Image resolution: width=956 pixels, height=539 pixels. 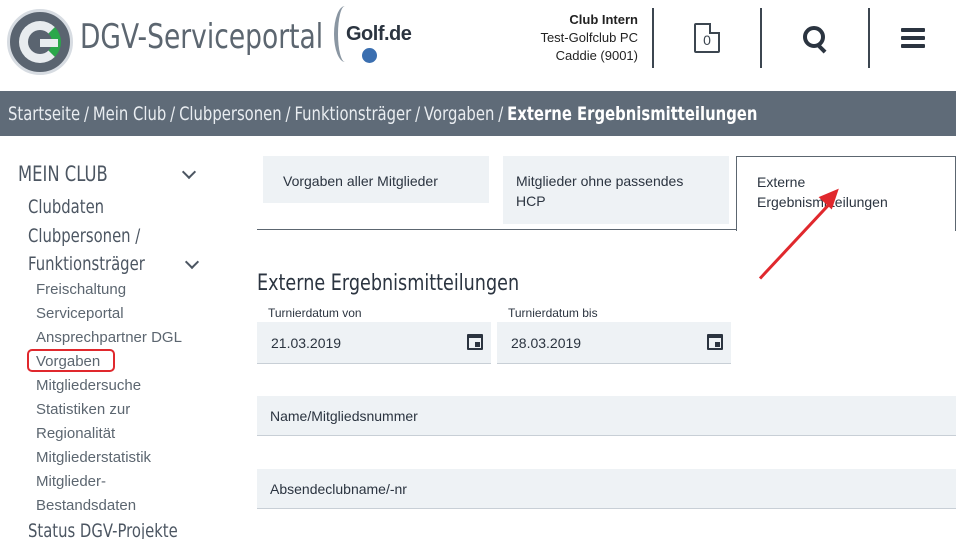 I want to click on menu-button, so click(x=913, y=38).